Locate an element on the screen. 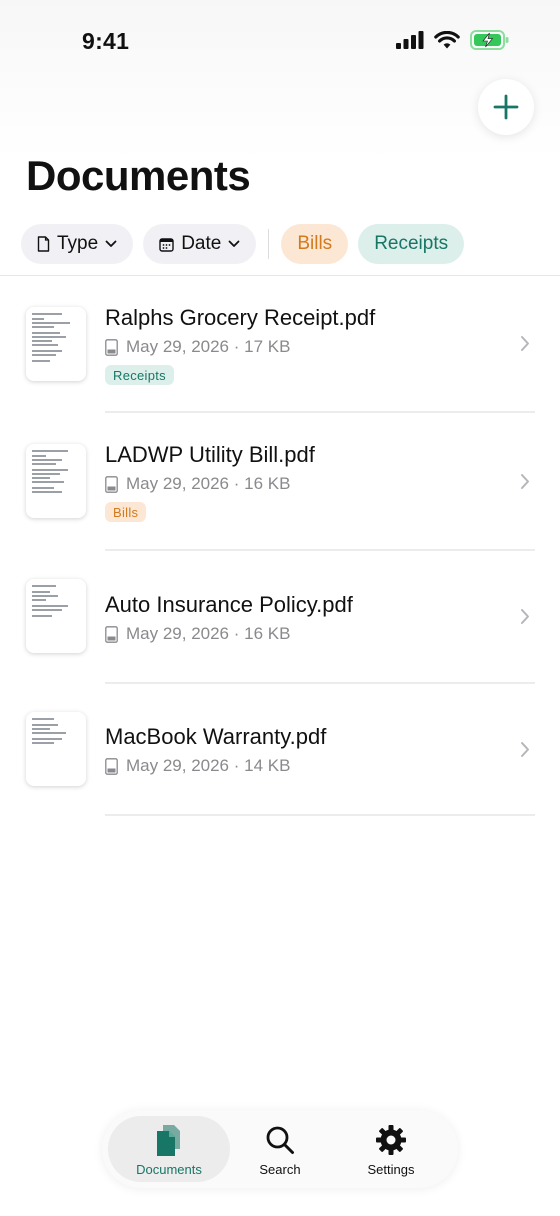  status-icons is located at coordinates (453, 40).